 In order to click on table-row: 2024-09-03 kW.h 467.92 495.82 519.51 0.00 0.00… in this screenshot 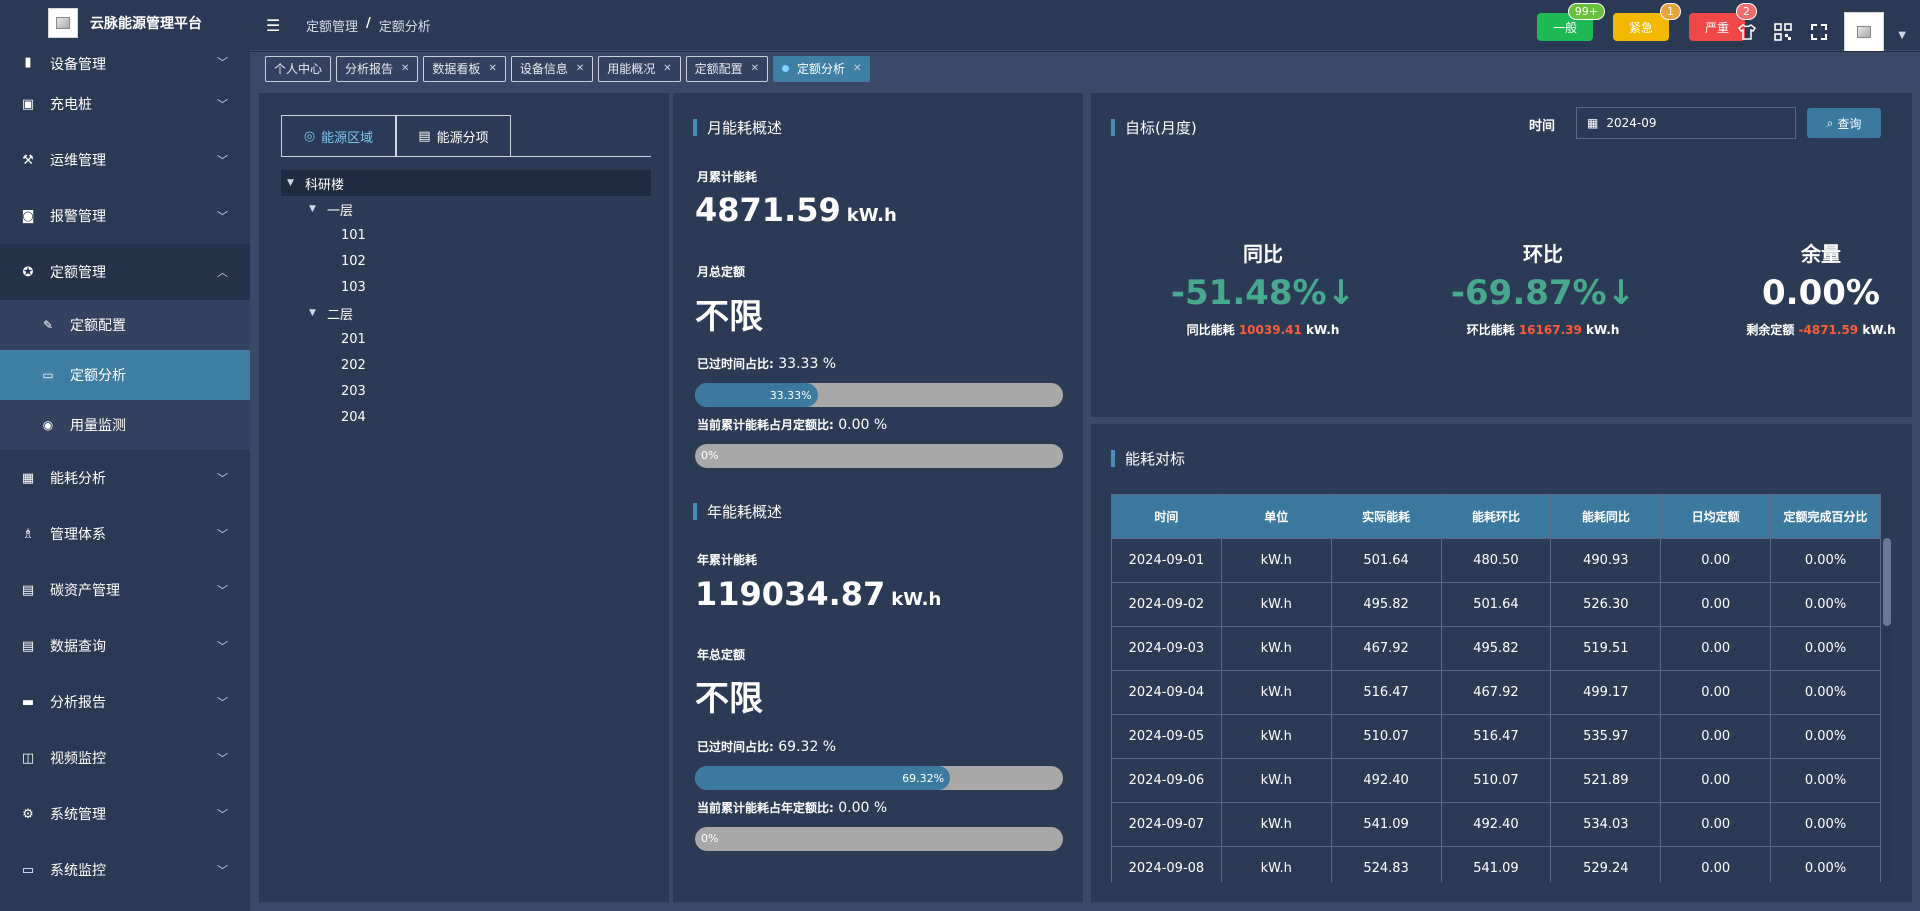, I will do `click(1496, 648)`.